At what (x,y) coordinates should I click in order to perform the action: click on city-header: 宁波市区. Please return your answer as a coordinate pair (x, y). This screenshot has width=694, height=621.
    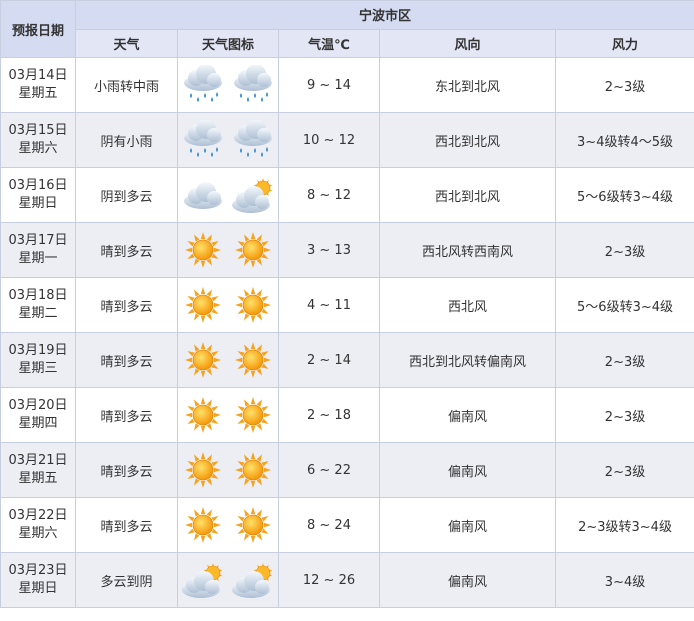
    Looking at the image, I should click on (384, 15).